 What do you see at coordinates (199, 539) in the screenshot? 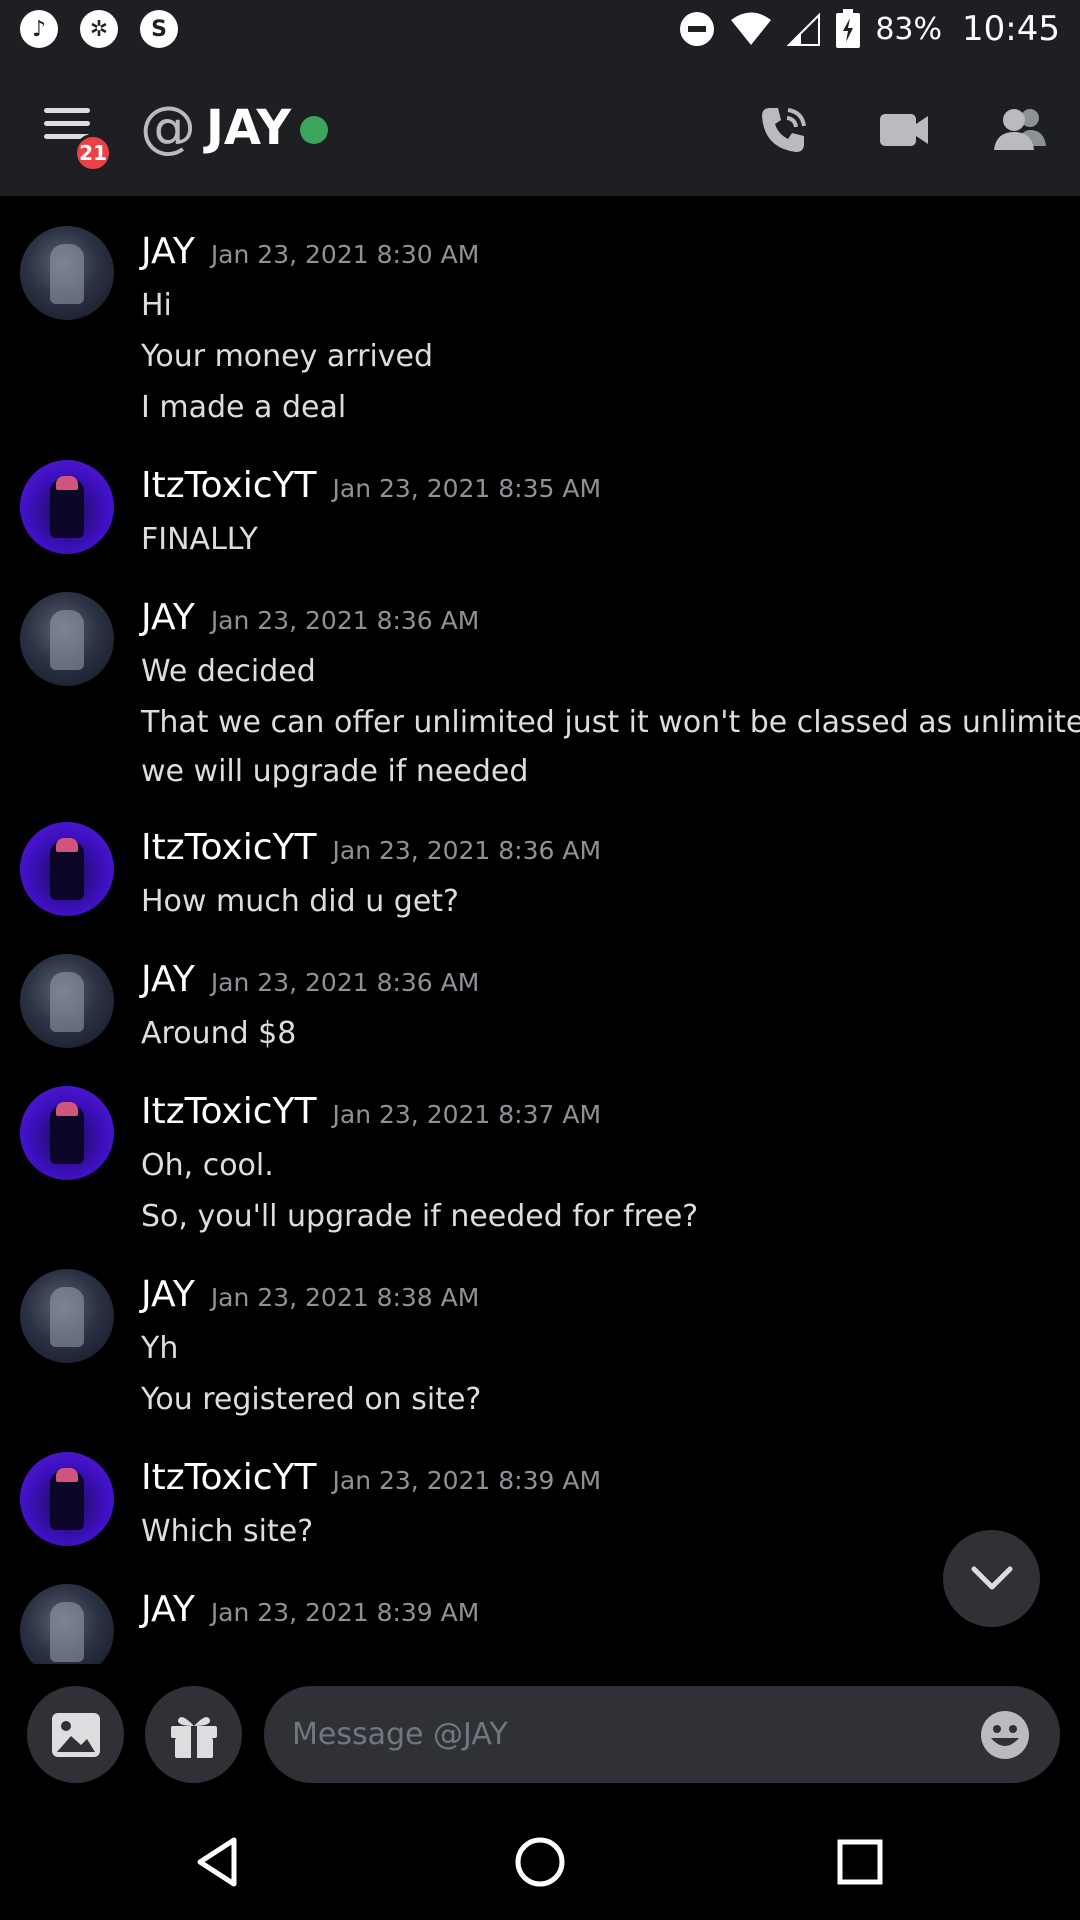
I see `message-text: FINALLY` at bounding box center [199, 539].